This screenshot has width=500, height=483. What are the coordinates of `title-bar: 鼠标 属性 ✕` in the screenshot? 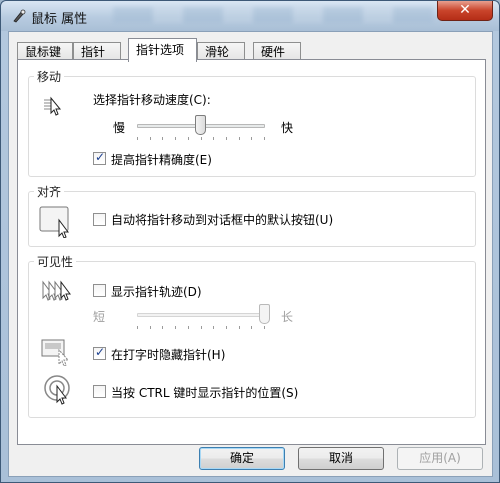 It's located at (250, 16).